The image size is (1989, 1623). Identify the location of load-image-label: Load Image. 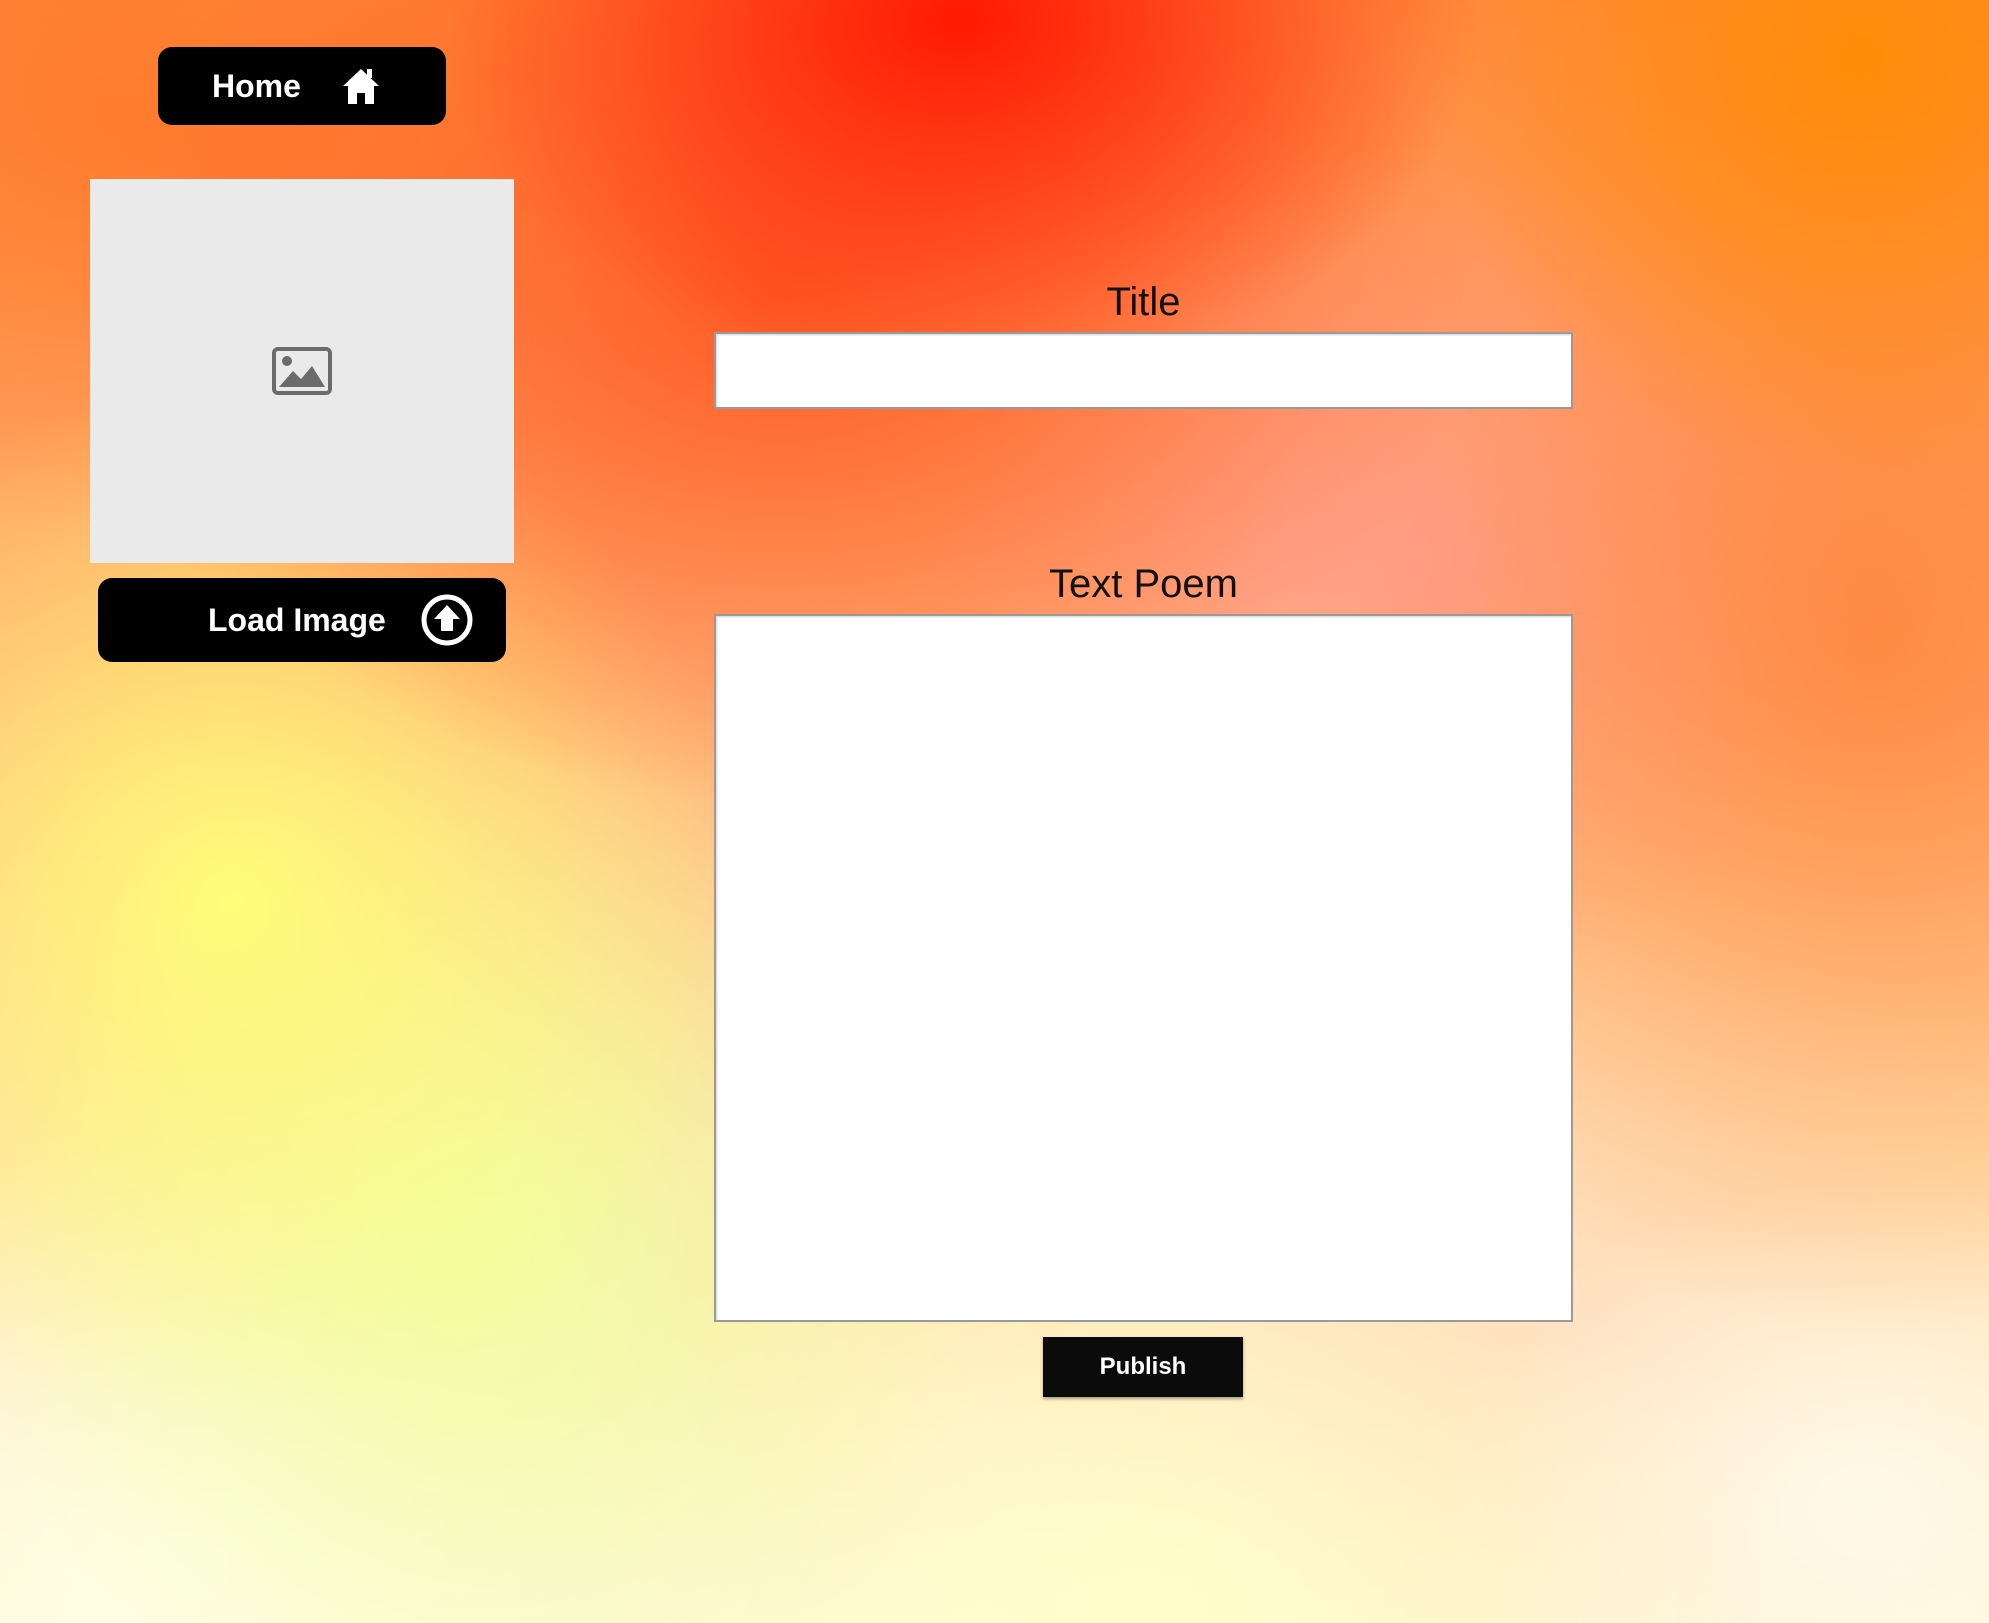
(297, 619).